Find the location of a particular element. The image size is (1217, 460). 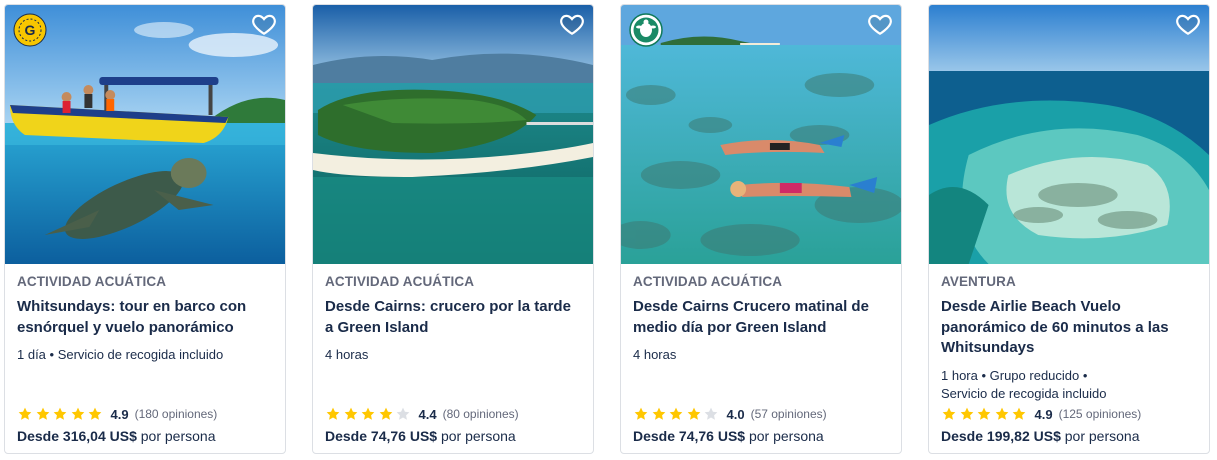

eco-turtle-badge-icon is located at coordinates (646, 30).